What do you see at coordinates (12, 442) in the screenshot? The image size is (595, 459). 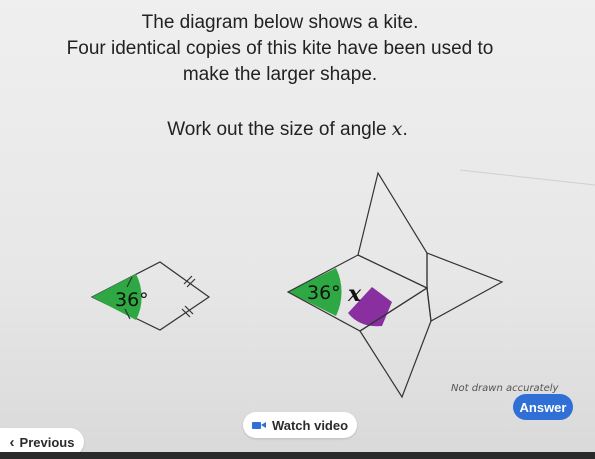 I see `chevron-left-icon: ‹` at bounding box center [12, 442].